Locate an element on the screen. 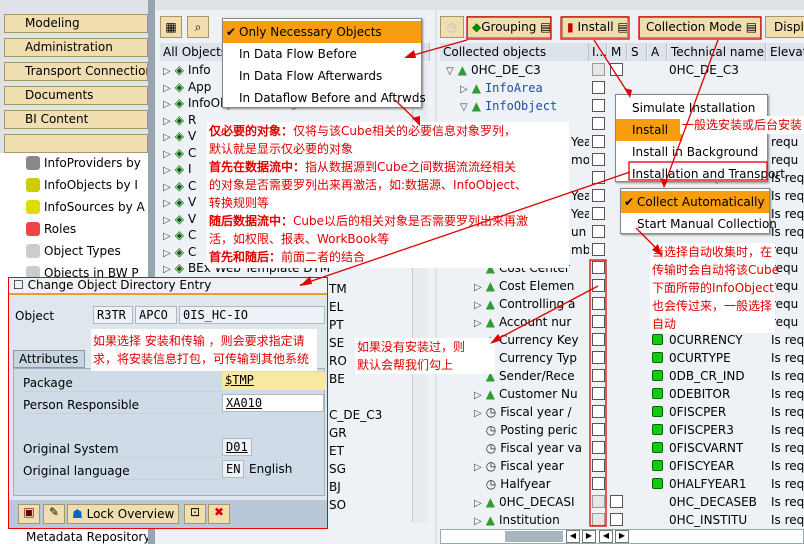  tree-row: ▷ ▲ Controlling a is located at coordinates (514, 304).